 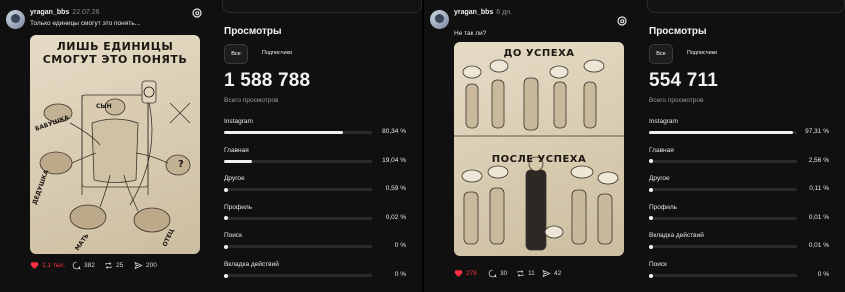 What do you see at coordinates (181, 164) in the screenshot?
I see `label-question: ?` at bounding box center [181, 164].